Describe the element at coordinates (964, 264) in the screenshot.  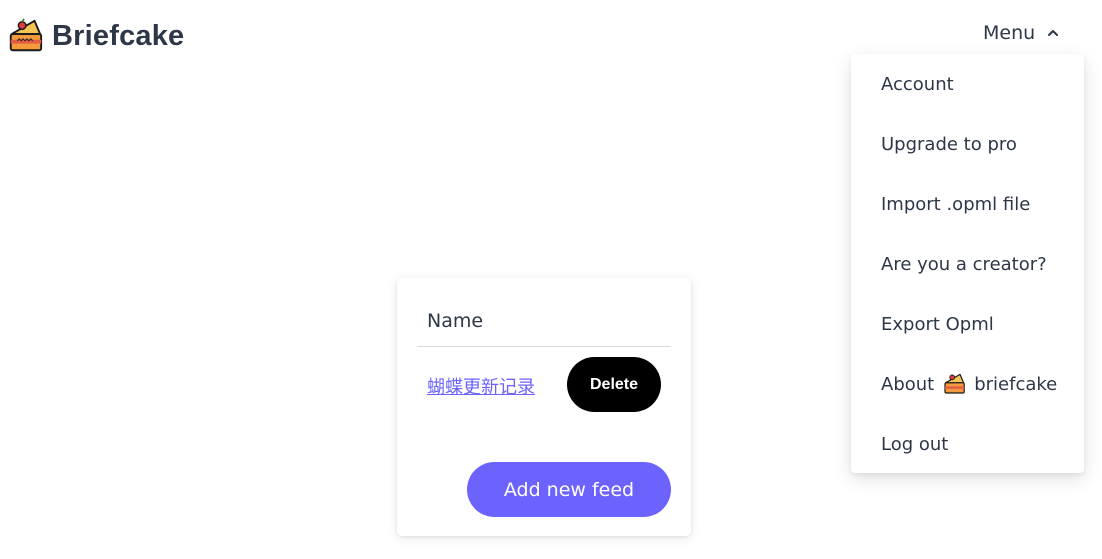
I see `menu-item-label: Are you a creator?` at that location.